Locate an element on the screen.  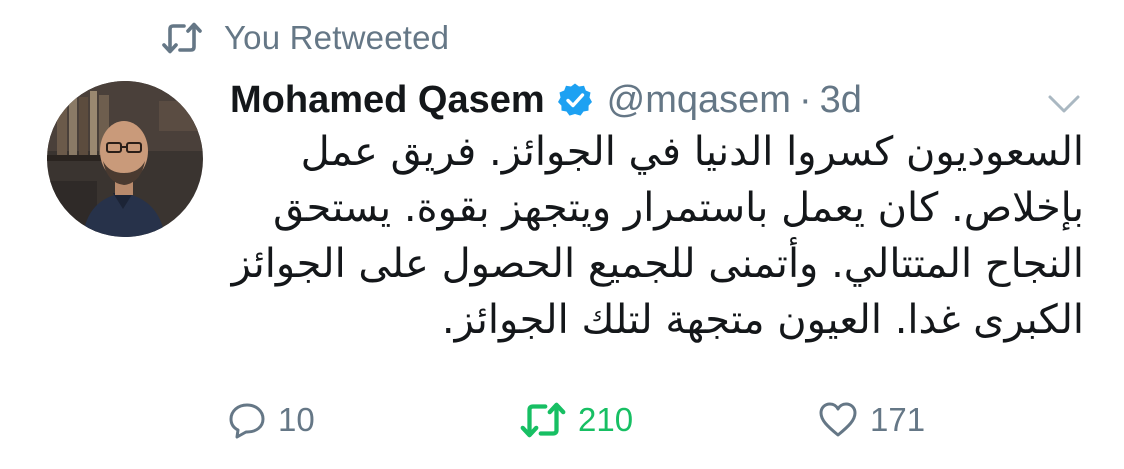
social-context: You Retweeted is located at coordinates (305, 38).